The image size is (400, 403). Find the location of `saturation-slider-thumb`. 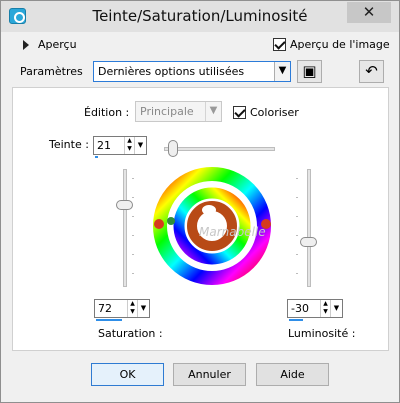

saturation-slider-thumb is located at coordinates (124, 205).